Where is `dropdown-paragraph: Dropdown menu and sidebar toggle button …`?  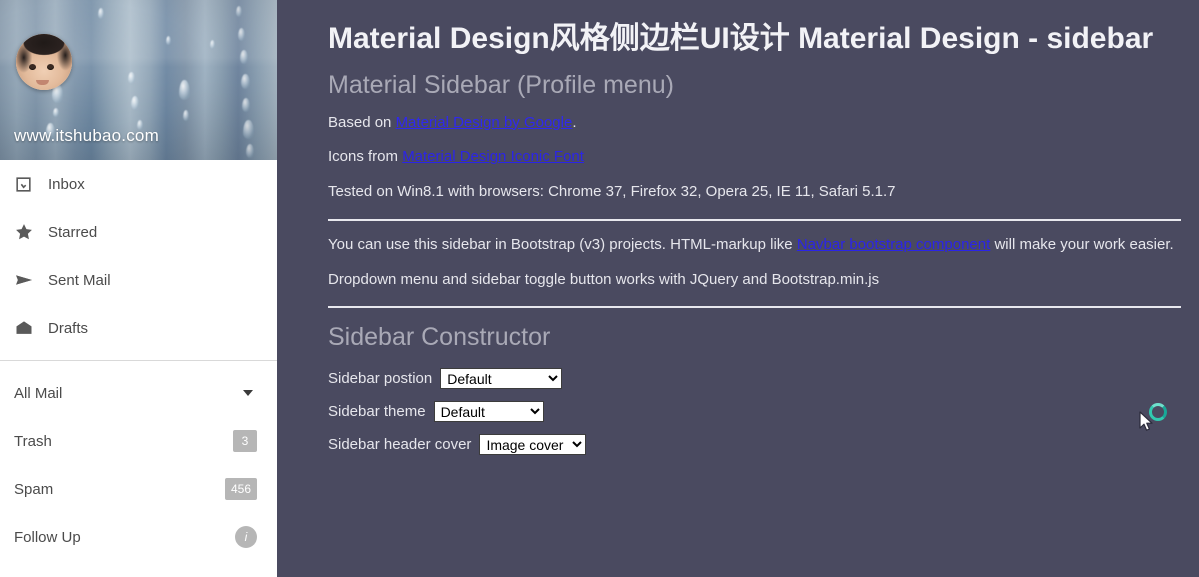 dropdown-paragraph: Dropdown menu and sidebar toggle button … is located at coordinates (604, 279).